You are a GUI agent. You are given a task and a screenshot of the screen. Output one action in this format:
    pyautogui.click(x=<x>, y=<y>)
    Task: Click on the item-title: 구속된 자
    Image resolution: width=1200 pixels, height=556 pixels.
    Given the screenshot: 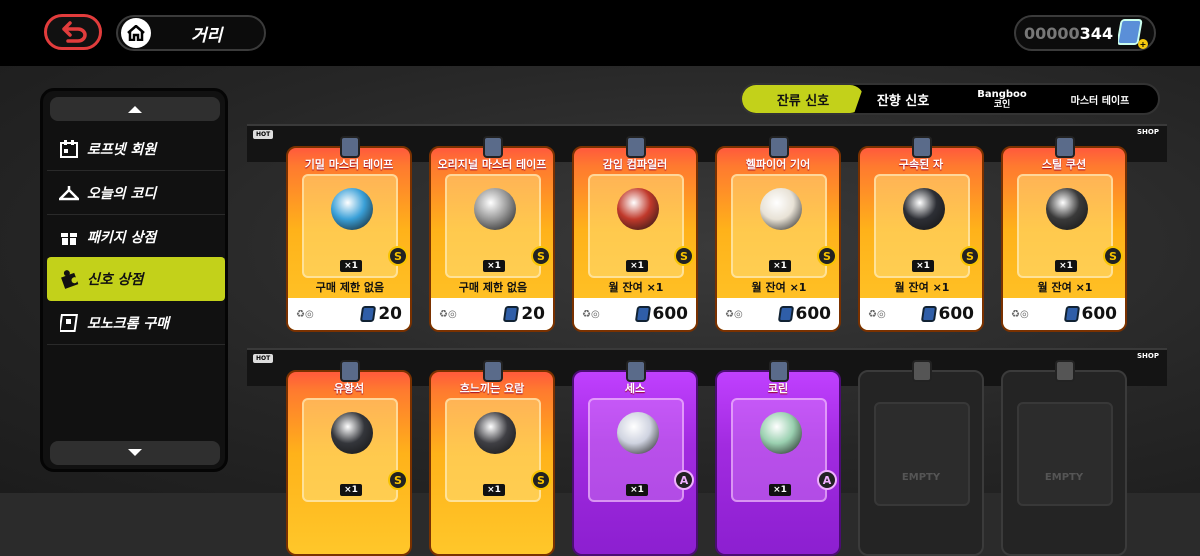 What is the action you would take?
    pyautogui.click(x=921, y=164)
    